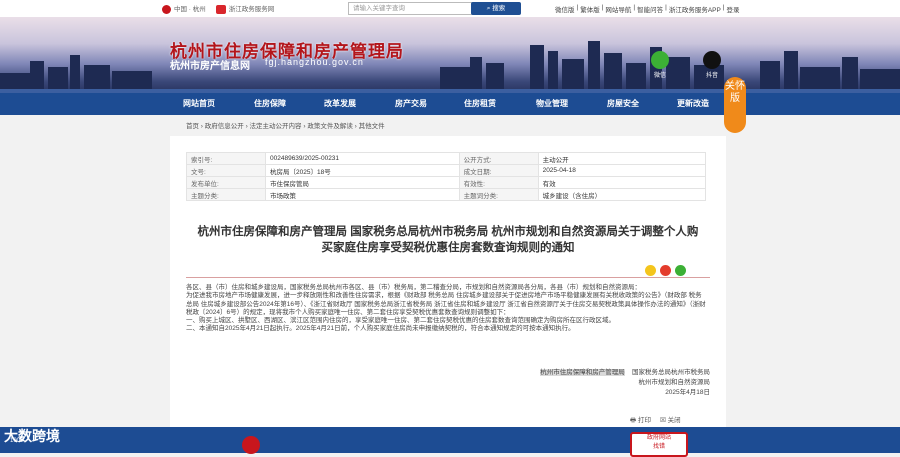 The image size is (900, 457). What do you see at coordinates (733, 9) in the screenshot?
I see `link-login: 登录` at bounding box center [733, 9].